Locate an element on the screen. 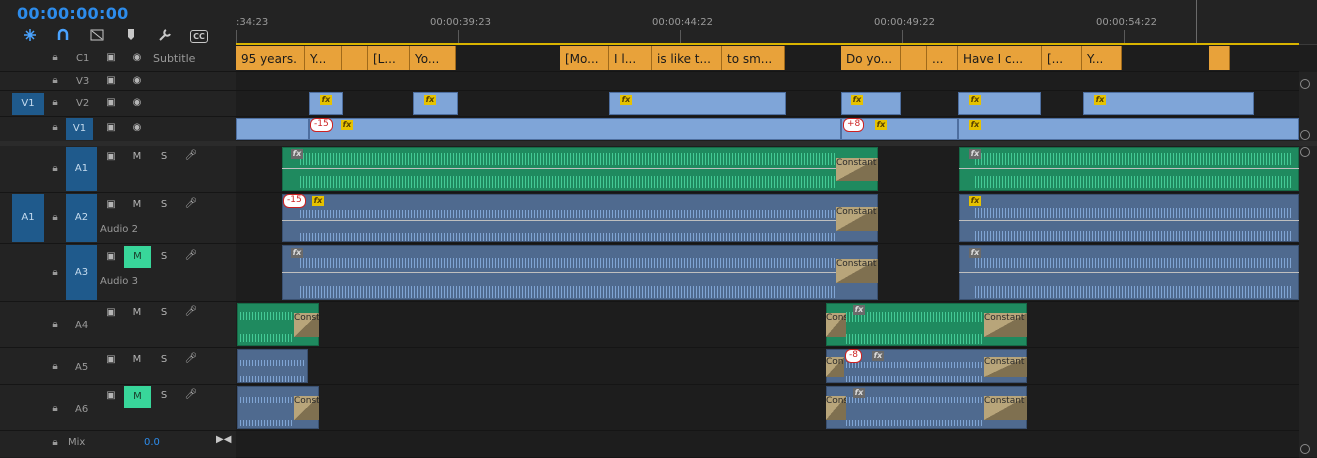 Image resolution: width=1317 pixels, height=458 pixels. wrench-icon is located at coordinates (165, 36).